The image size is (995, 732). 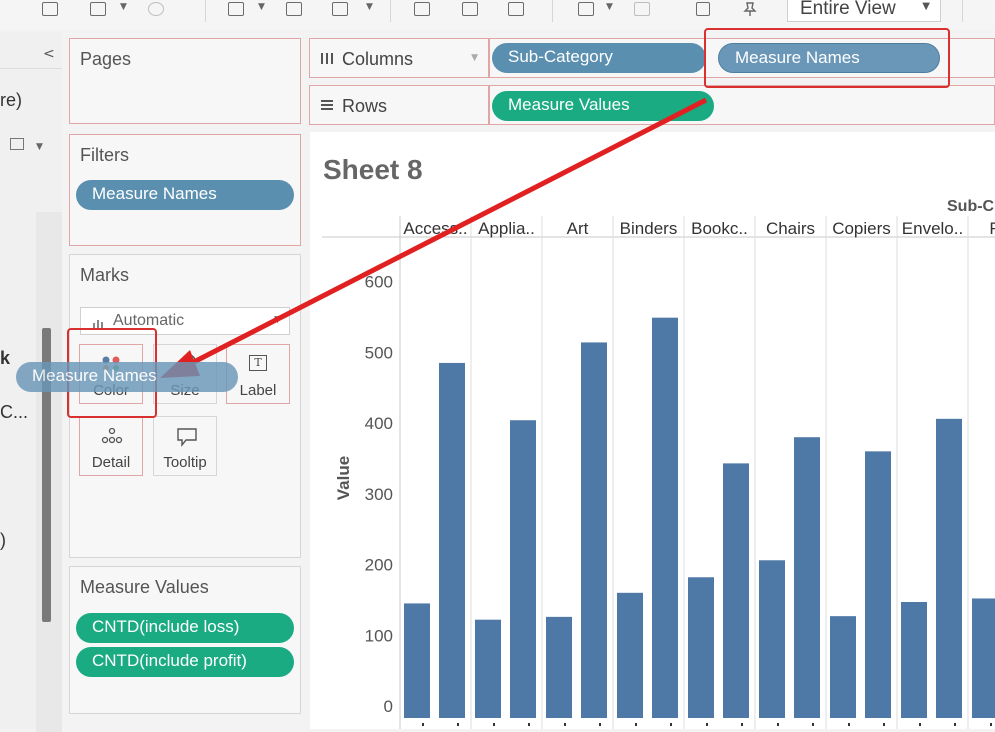 I want to click on dragging-pill-measure-names: Measure Names, so click(x=127, y=377).